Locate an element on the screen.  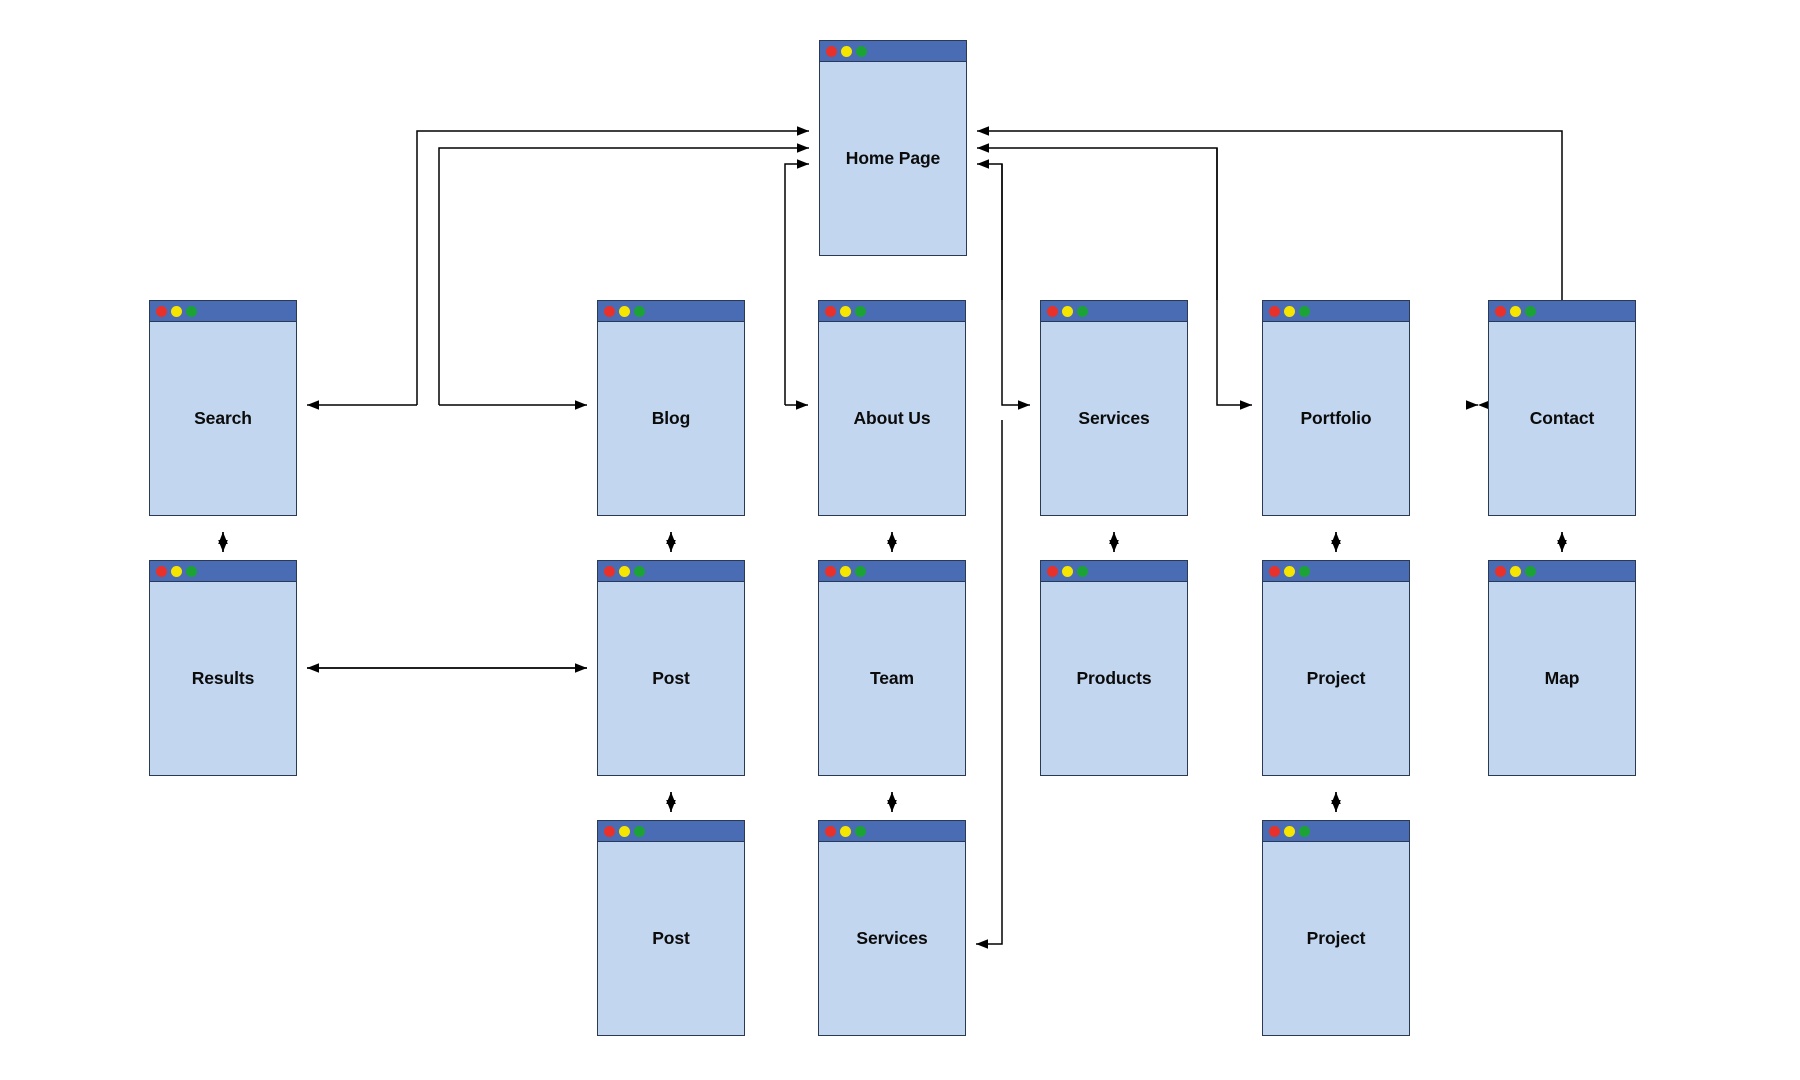
node-portfolio: Portfolio is located at coordinates (1336, 408).